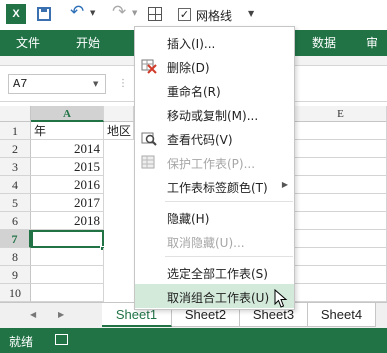  Describe the element at coordinates (134, 13) in the screenshot. I see `redo-dropdown-icon: ▼` at that location.